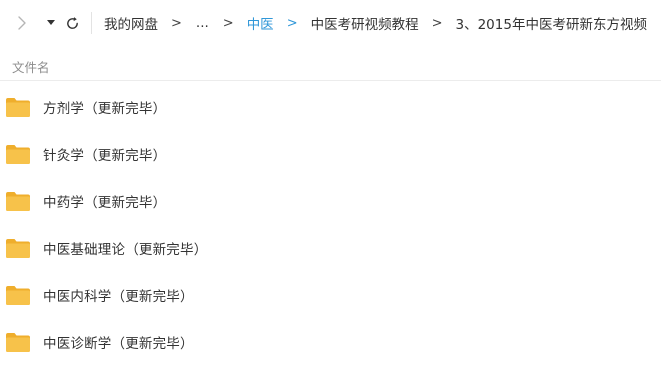  What do you see at coordinates (31, 66) in the screenshot?
I see `column-header-filename: 文件名` at bounding box center [31, 66].